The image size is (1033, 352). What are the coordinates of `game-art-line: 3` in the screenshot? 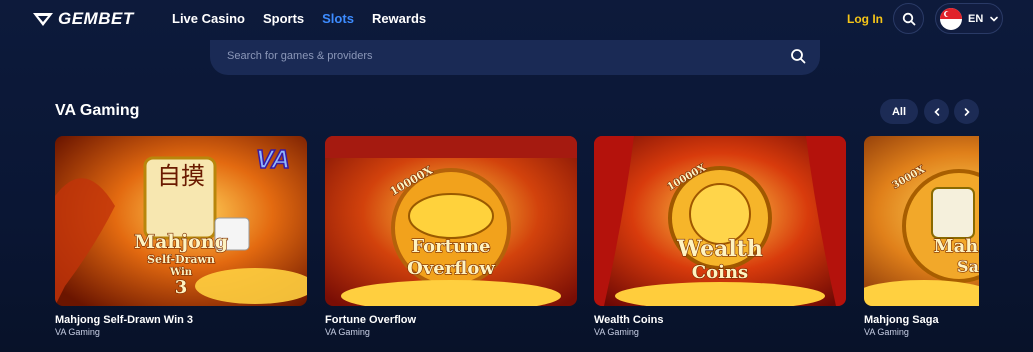 It's located at (181, 287).